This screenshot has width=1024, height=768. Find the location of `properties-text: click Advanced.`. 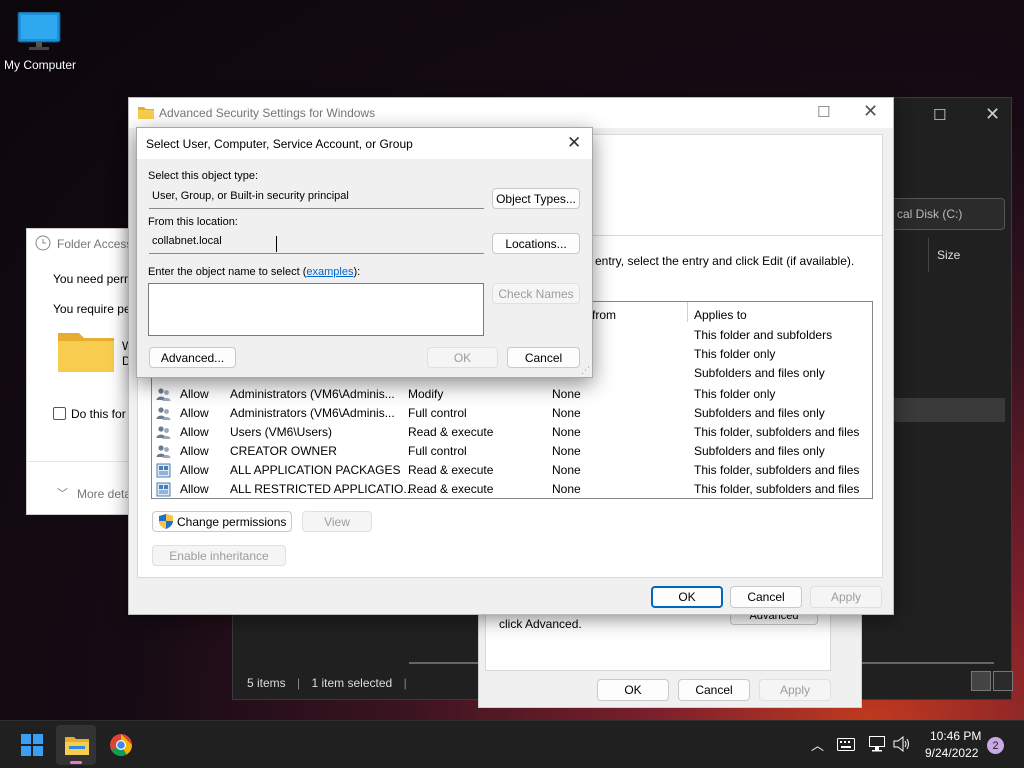

properties-text: click Advanced. is located at coordinates (540, 624).